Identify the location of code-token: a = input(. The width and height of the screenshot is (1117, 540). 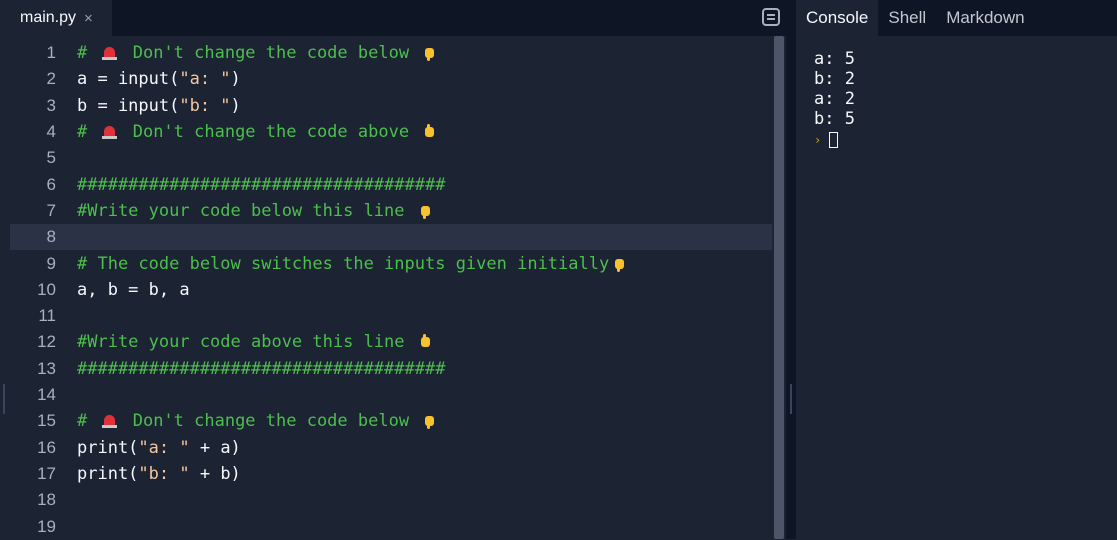
(128, 79).